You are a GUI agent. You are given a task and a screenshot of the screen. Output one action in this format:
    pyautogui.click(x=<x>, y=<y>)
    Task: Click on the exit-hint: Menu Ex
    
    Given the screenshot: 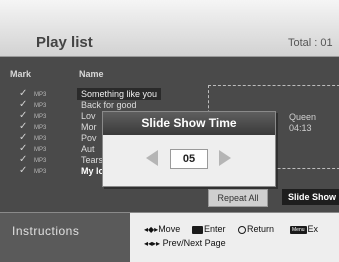 What is the action you would take?
    pyautogui.click(x=304, y=229)
    